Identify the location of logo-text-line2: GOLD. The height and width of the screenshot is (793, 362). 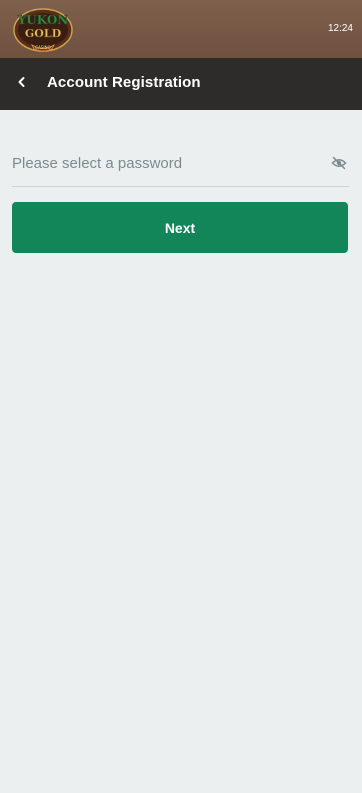
(43, 33).